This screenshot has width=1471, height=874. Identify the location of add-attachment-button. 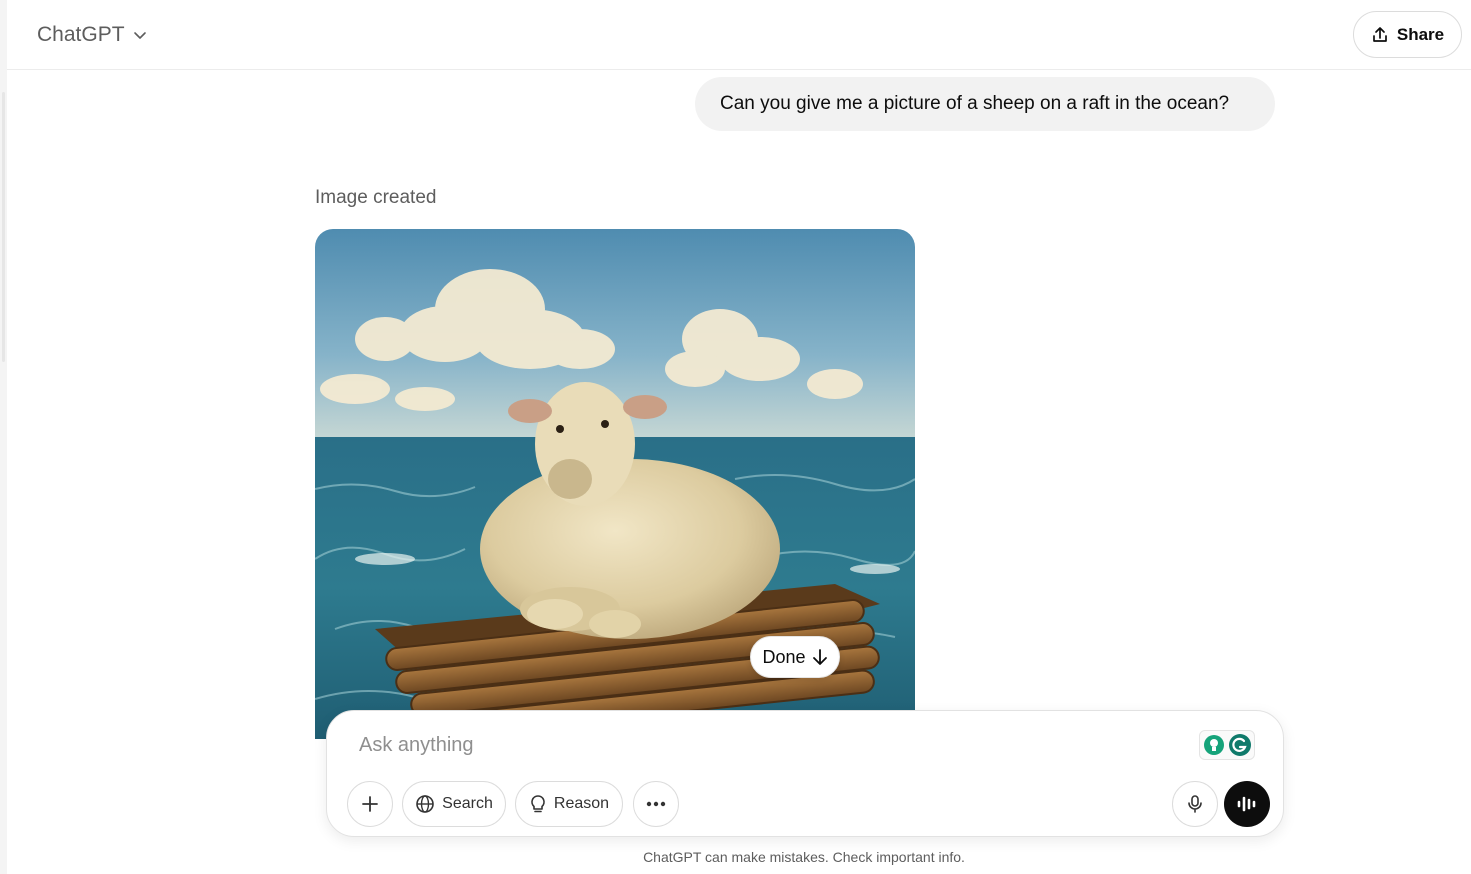
(370, 804).